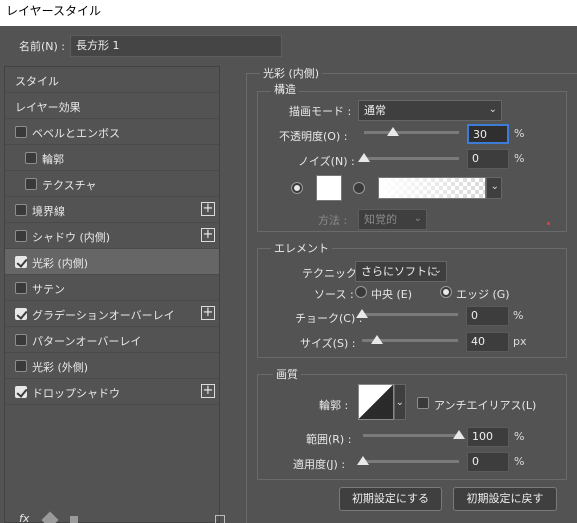  What do you see at coordinates (297, 188) in the screenshot?
I see `solid-color-radio` at bounding box center [297, 188].